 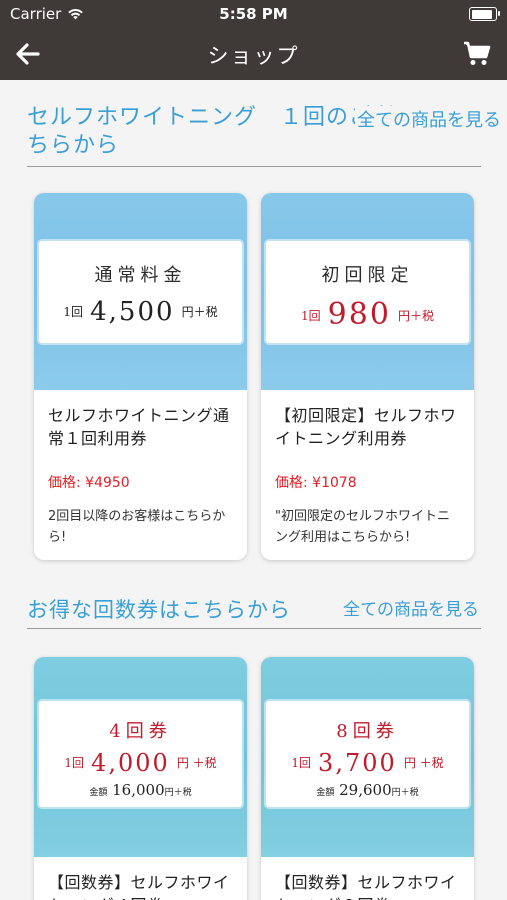 I want to click on cart-icon, so click(x=477, y=53).